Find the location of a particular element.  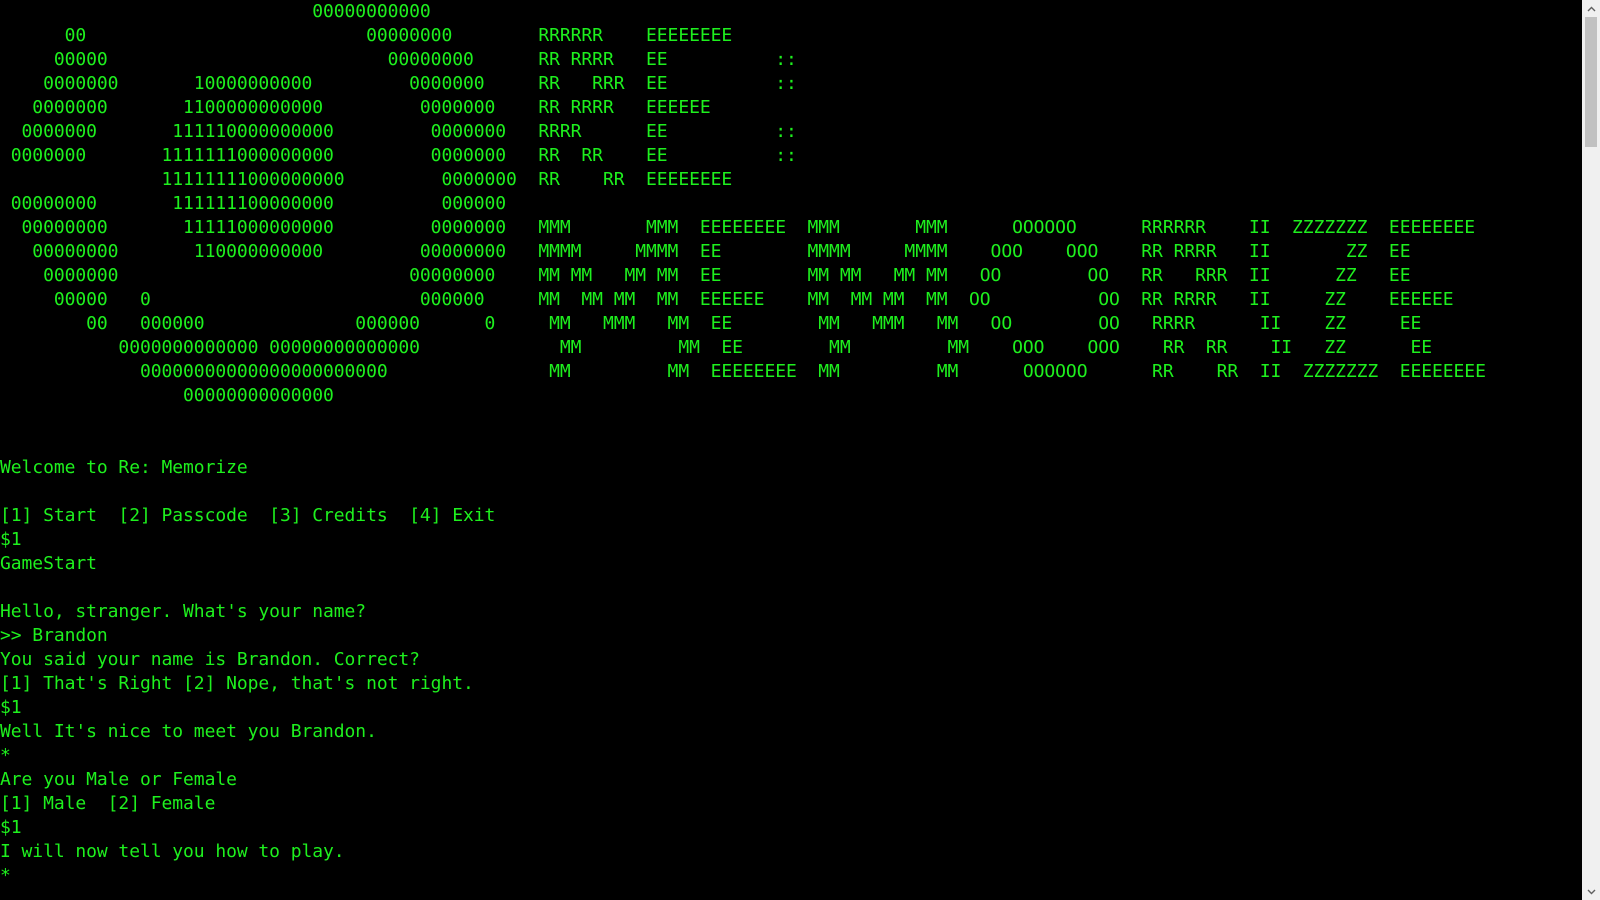

console-line: 00000000 111111100000000 000000 is located at coordinates (253, 203).